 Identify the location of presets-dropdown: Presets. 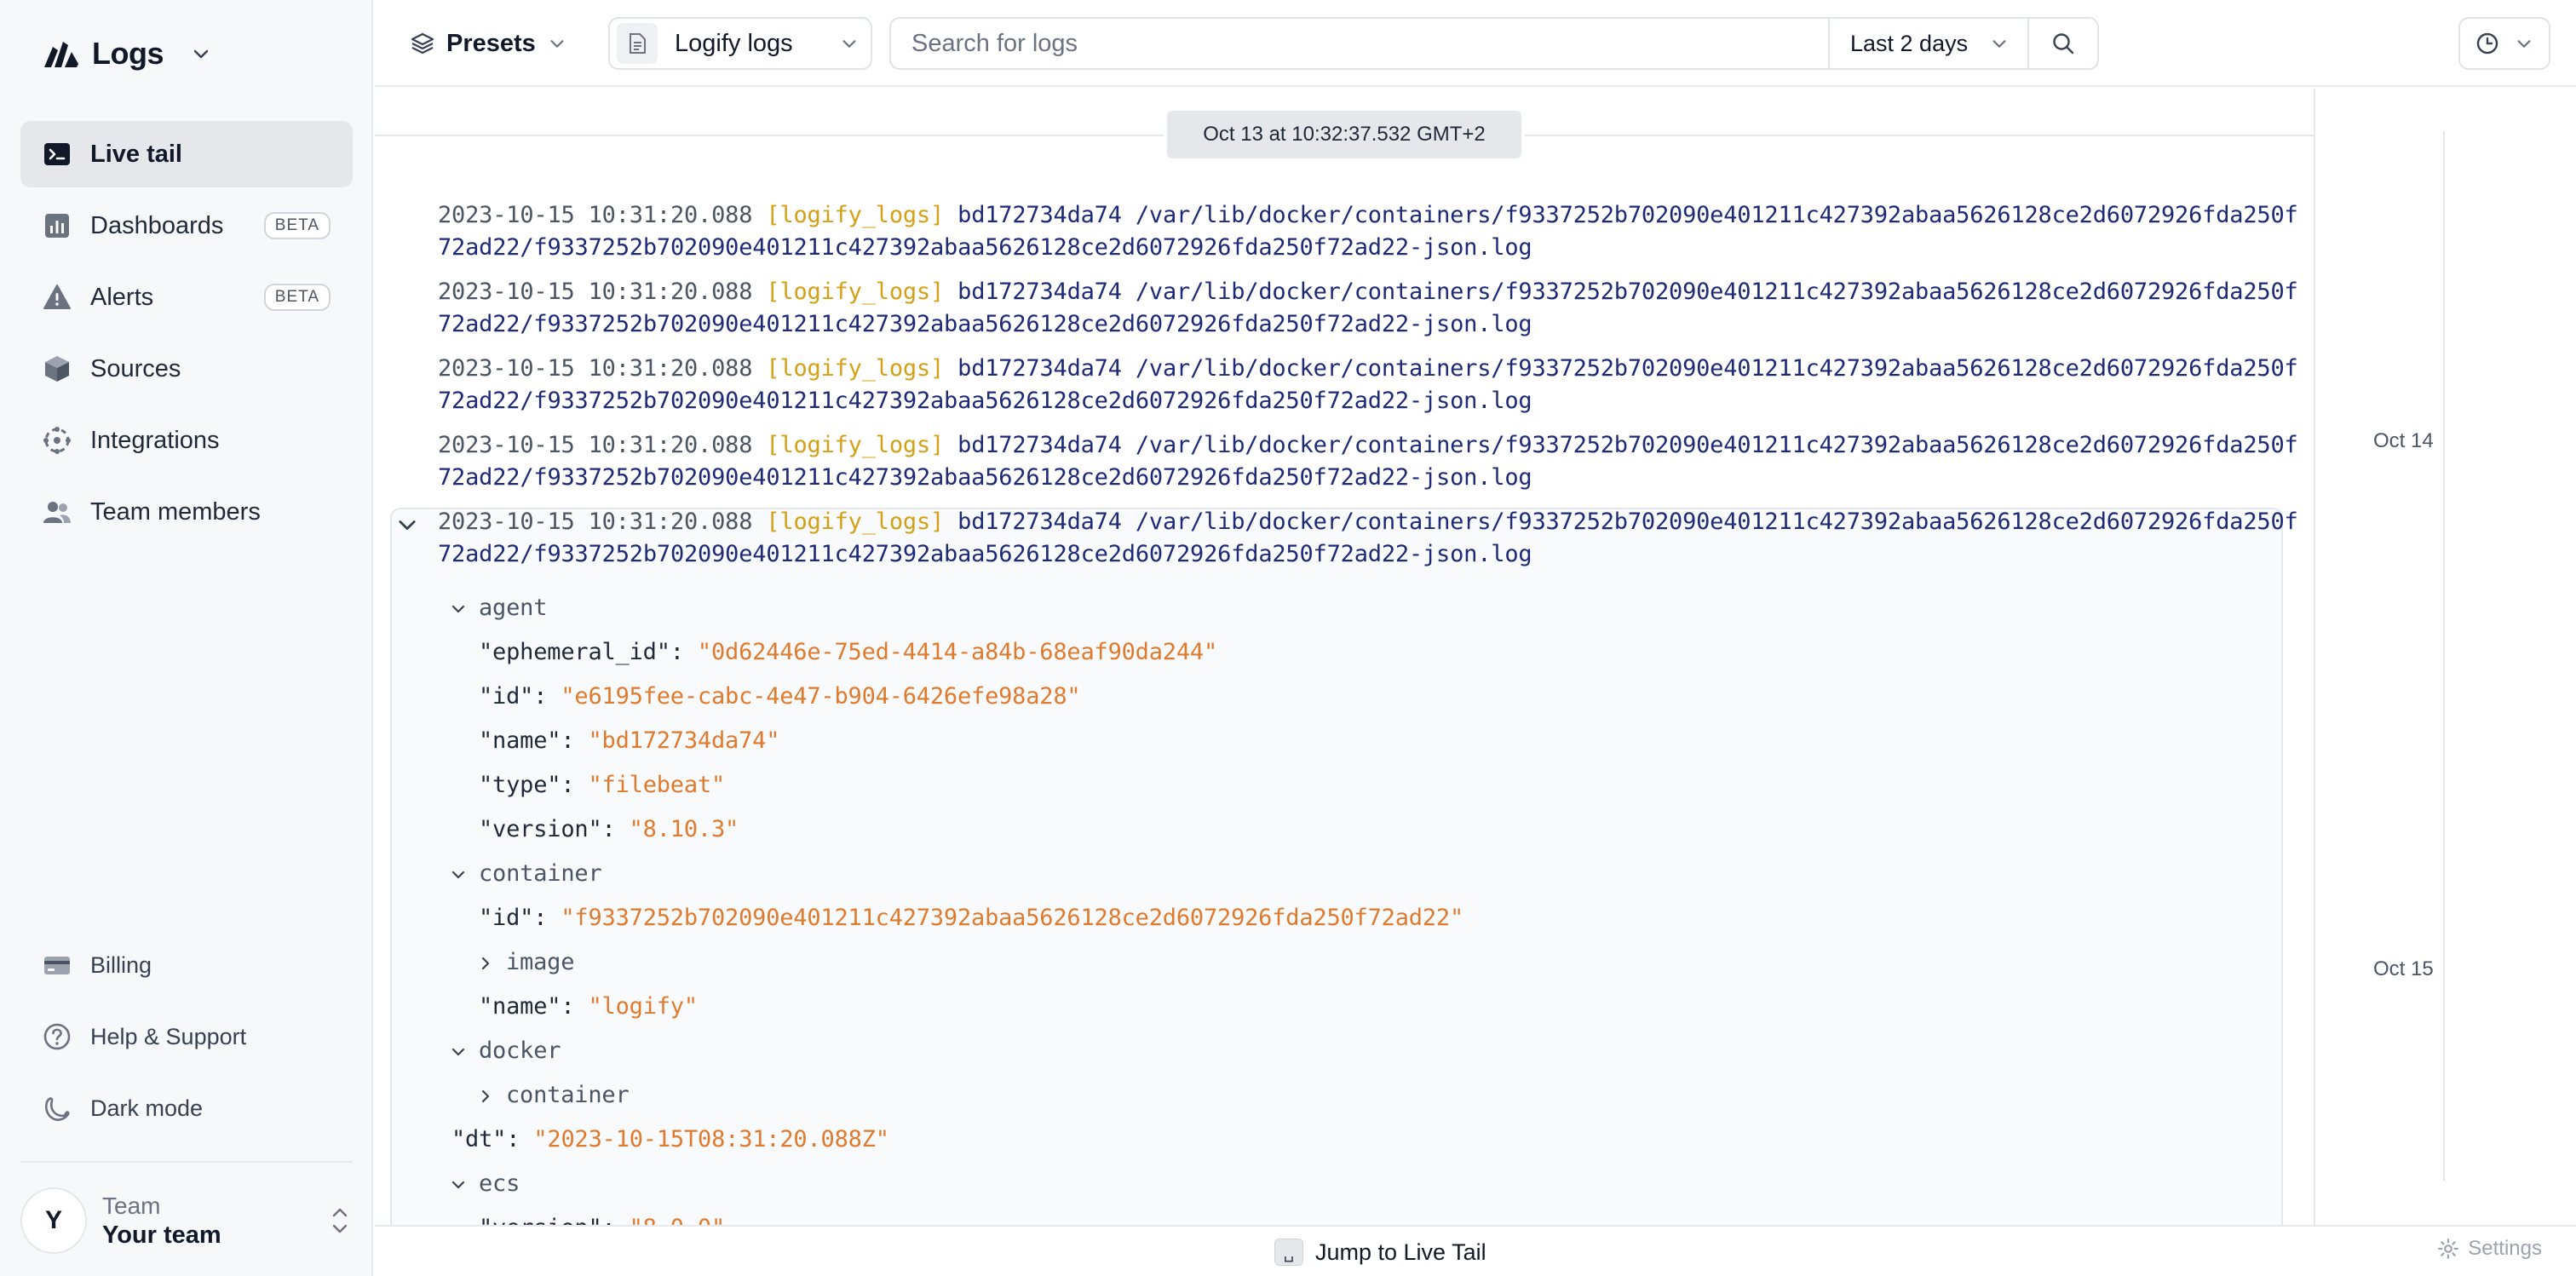
(489, 43).